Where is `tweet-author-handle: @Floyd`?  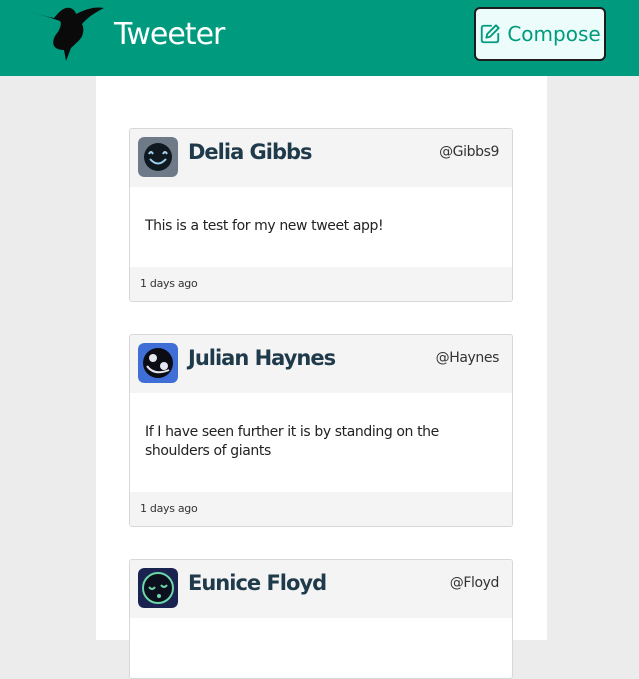 tweet-author-handle: @Floyd is located at coordinates (474, 583).